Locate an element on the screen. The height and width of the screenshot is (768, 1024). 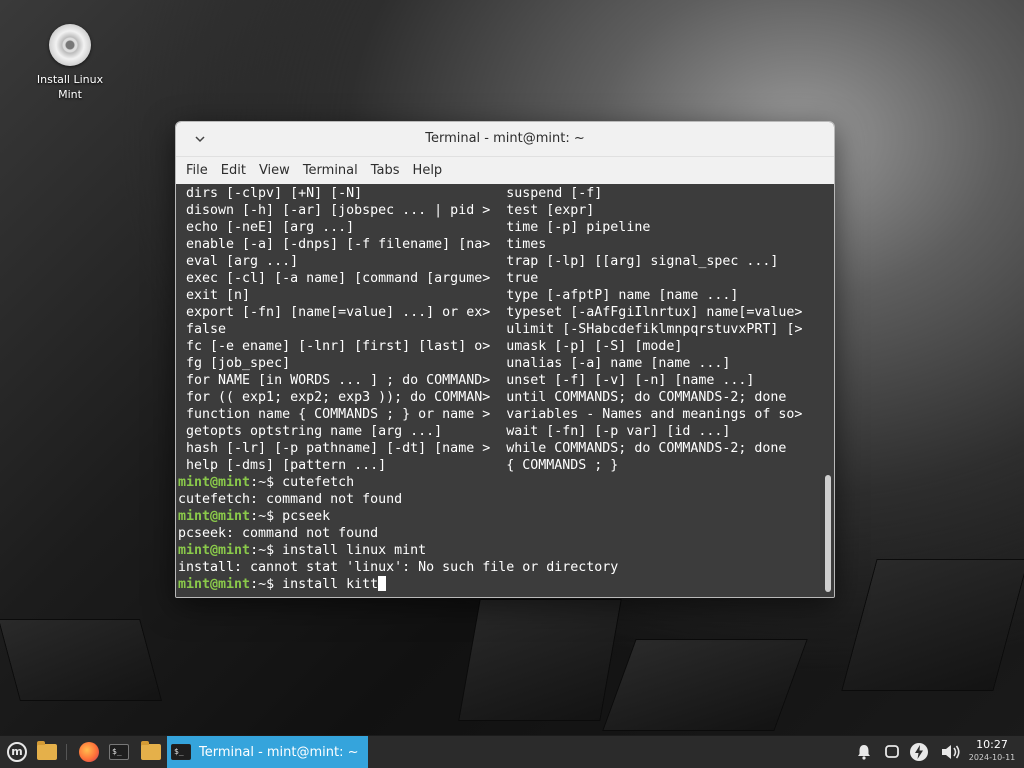
terminal-launcher: $_ is located at coordinates (119, 752).